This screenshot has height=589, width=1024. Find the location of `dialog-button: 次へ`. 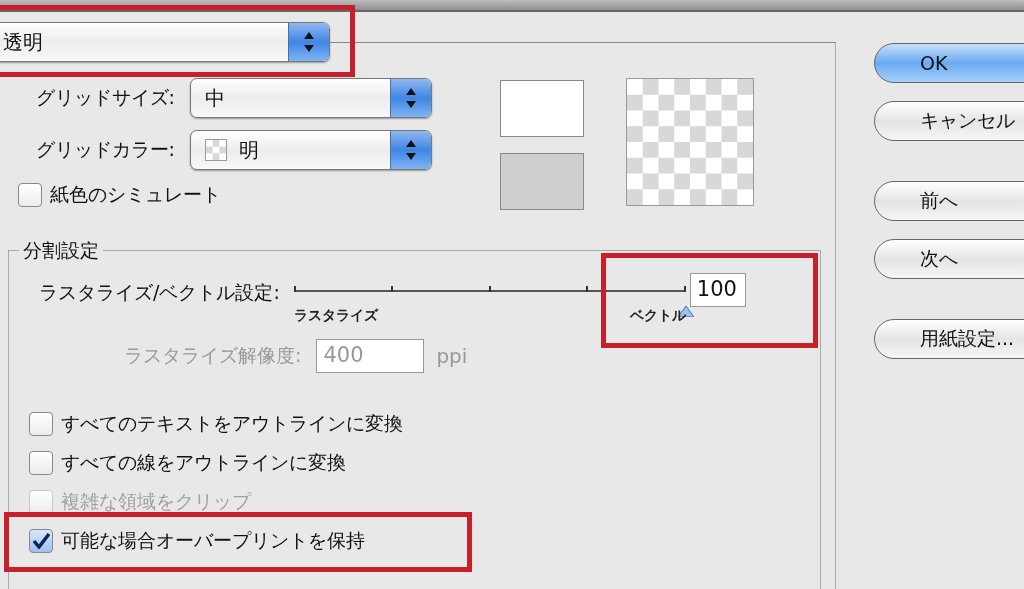

dialog-button: 次へ is located at coordinates (949, 259).